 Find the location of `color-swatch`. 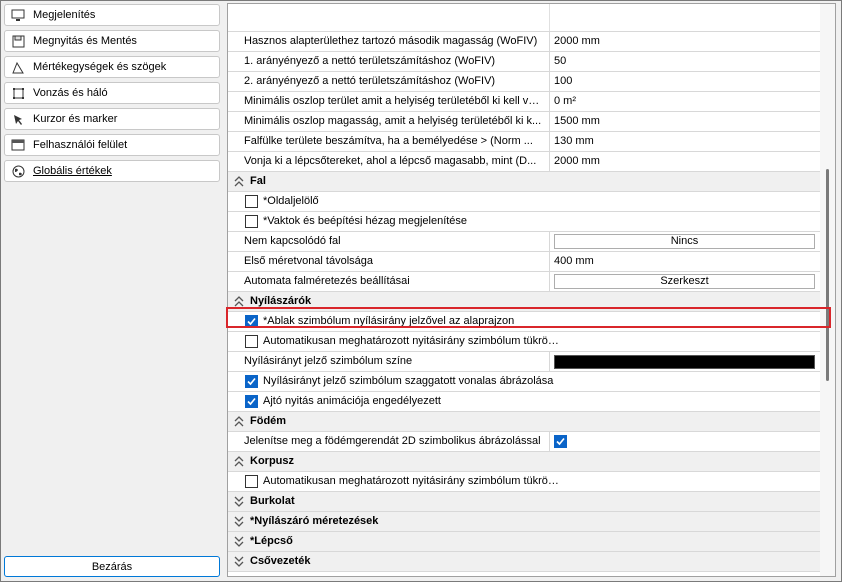

color-swatch is located at coordinates (684, 362).